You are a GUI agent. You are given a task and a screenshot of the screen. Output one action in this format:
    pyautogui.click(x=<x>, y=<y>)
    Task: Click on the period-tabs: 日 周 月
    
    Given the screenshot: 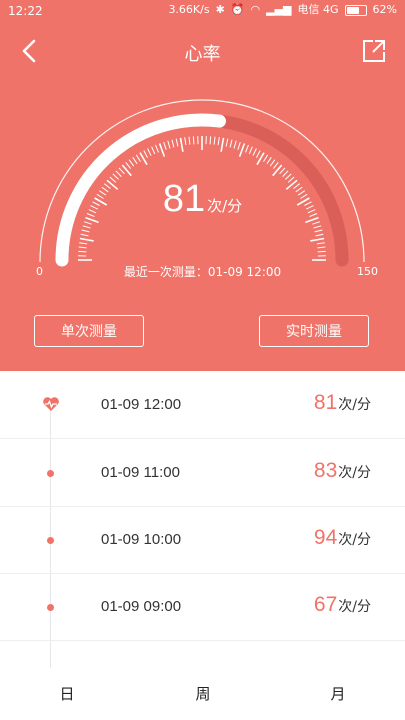 What is the action you would take?
    pyautogui.click(x=202, y=694)
    